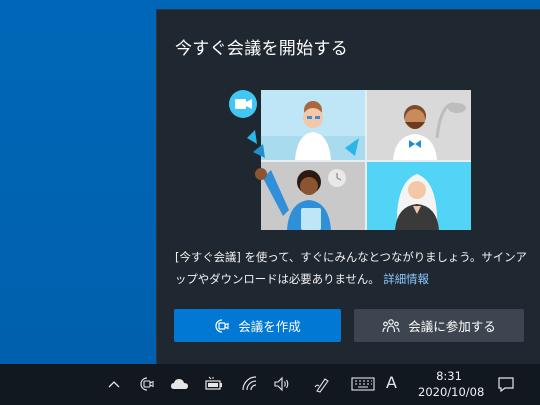  I want to click on wifi-icon, so click(250, 384).